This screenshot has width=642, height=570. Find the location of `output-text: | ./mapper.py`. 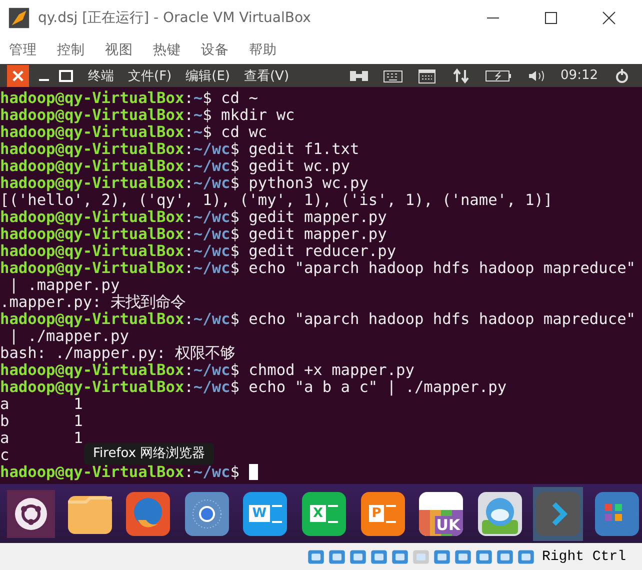

output-text: | ./mapper.py is located at coordinates (69, 336).